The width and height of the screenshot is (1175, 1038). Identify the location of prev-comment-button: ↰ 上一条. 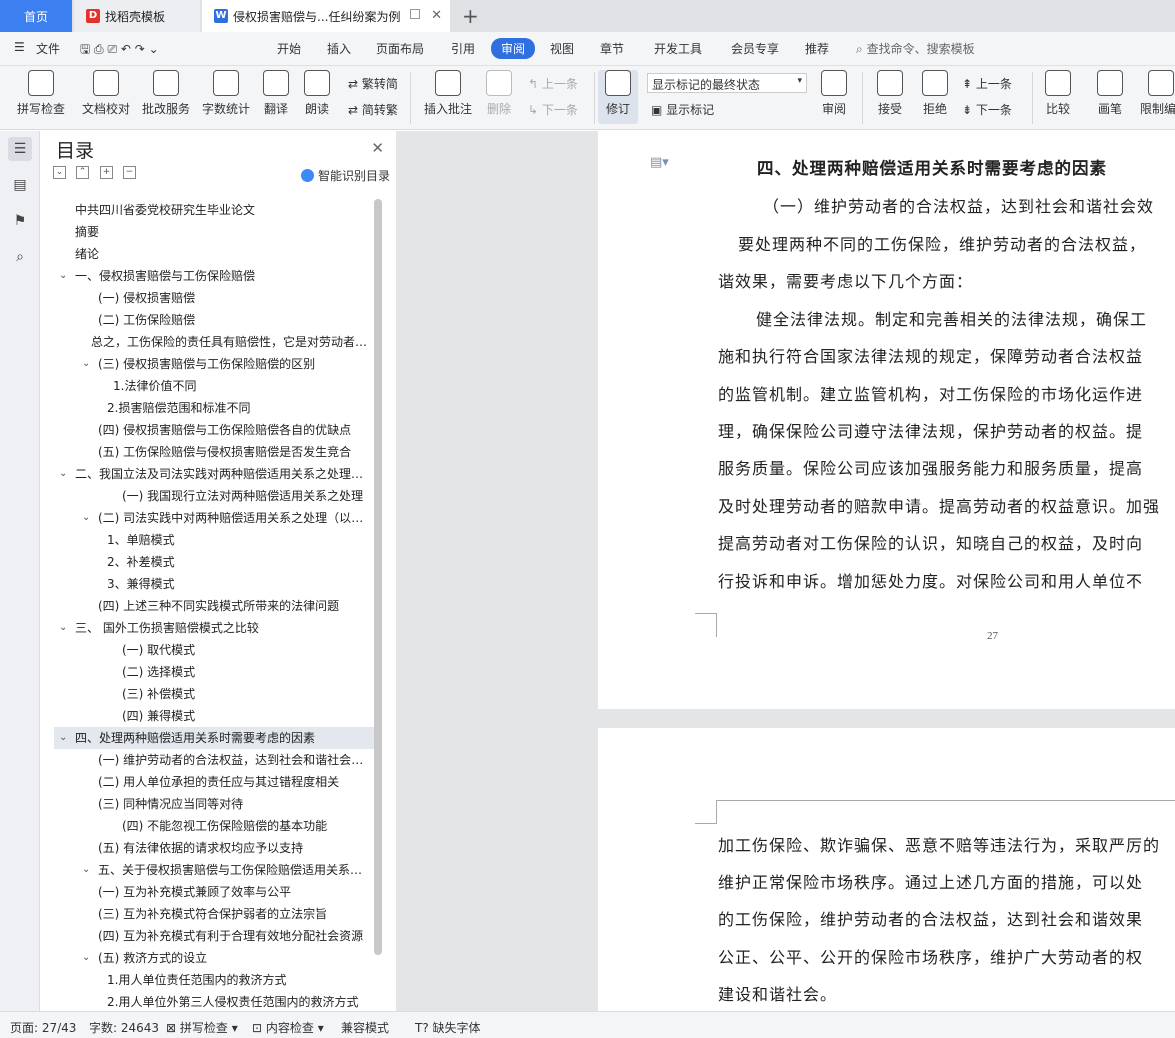
(553, 83).